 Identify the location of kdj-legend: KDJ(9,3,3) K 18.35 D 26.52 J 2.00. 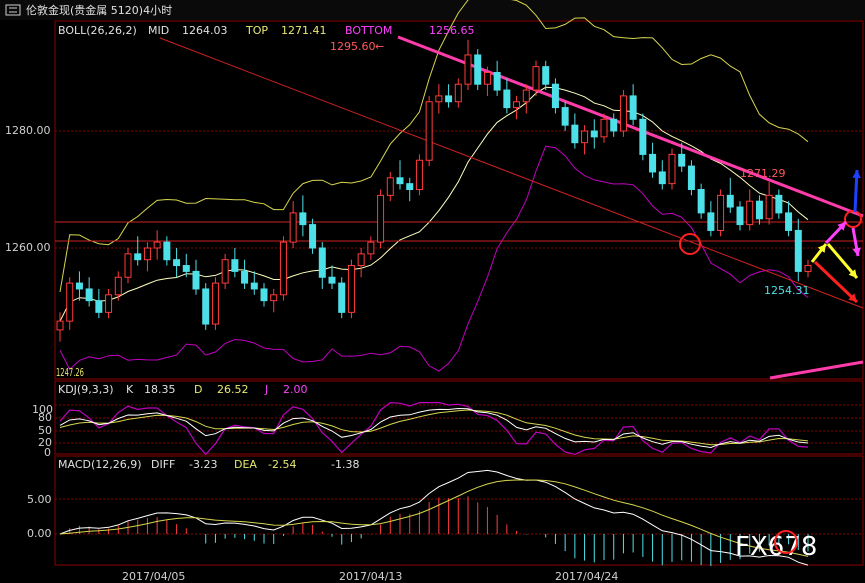
(183, 389).